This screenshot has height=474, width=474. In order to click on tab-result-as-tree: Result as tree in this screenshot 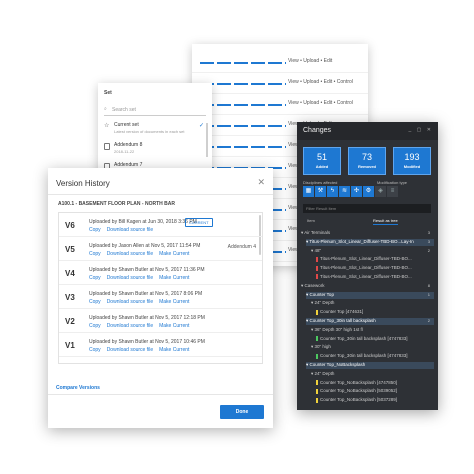, I will do `click(385, 221)`.